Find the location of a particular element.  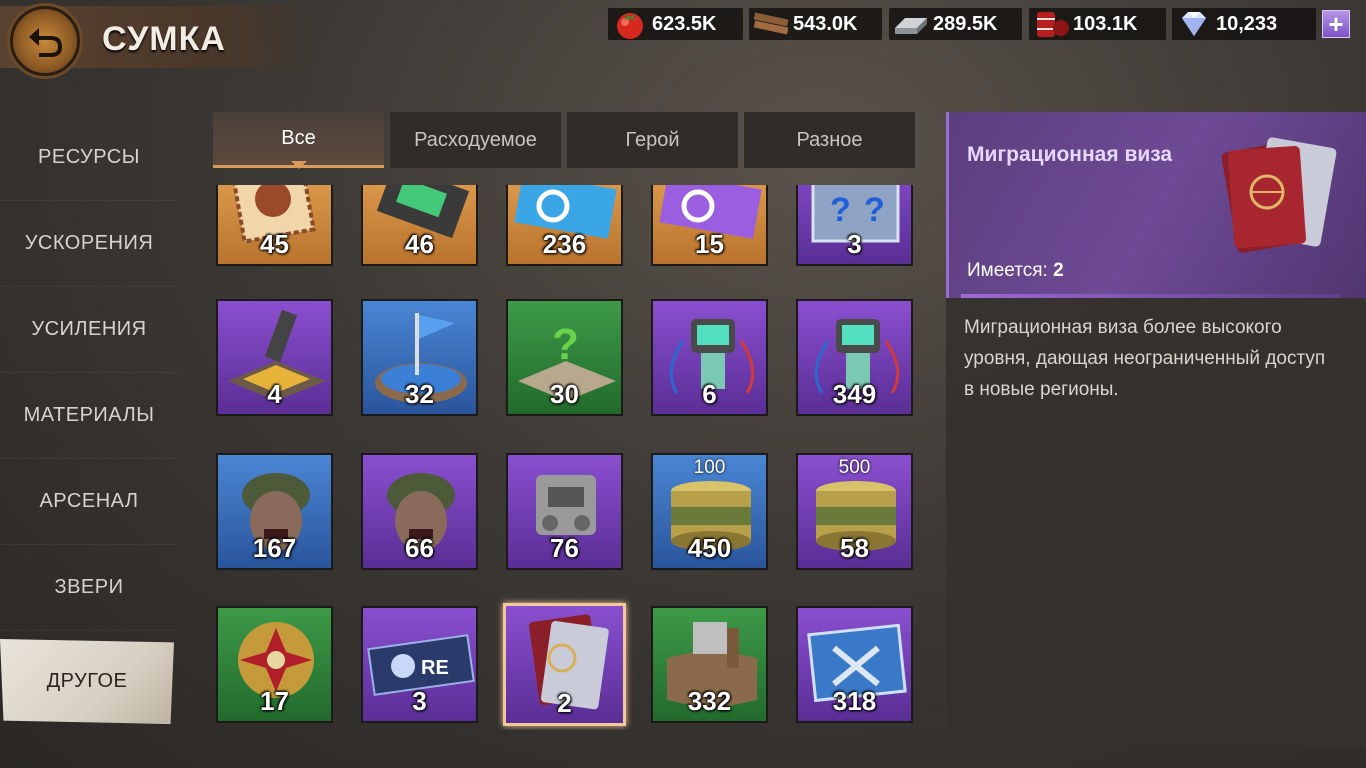

resource-wood: 543.0K is located at coordinates (815, 24).